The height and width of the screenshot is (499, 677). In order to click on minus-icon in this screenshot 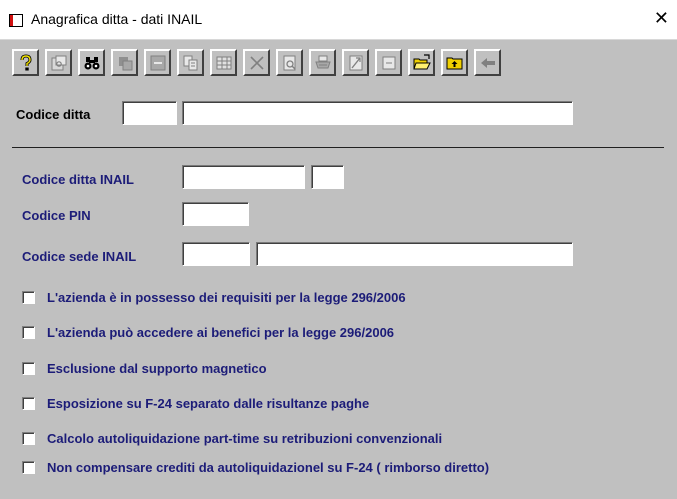, I will do `click(157, 62)`.